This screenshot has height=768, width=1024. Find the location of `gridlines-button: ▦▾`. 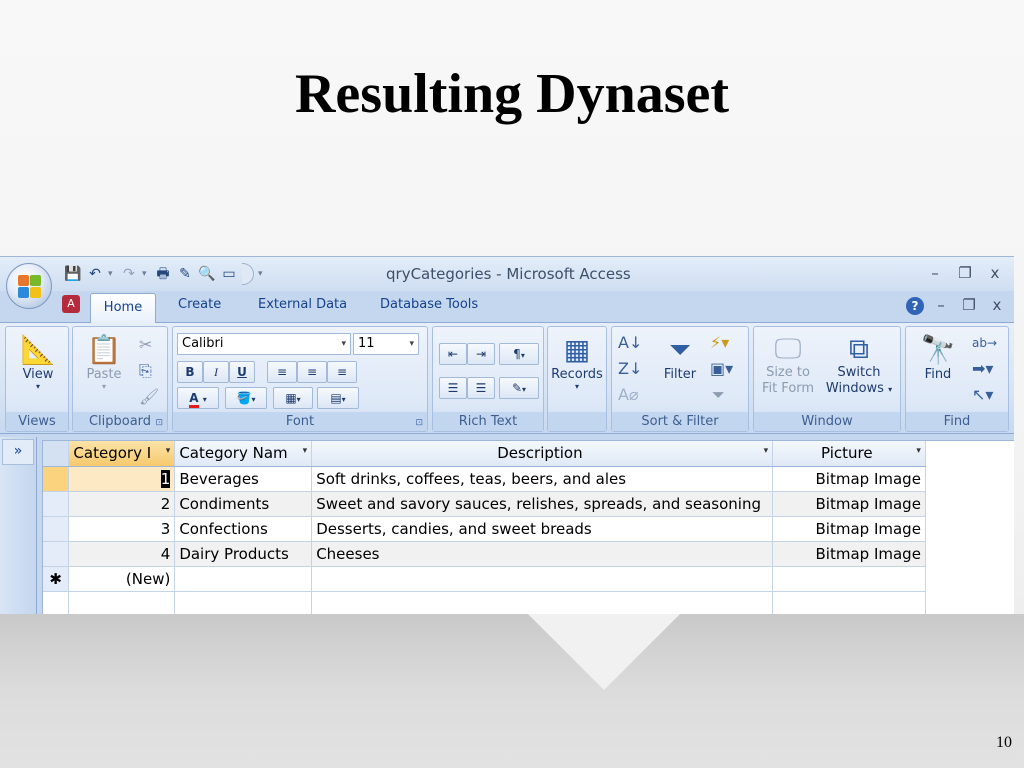

gridlines-button: ▦▾ is located at coordinates (293, 398).